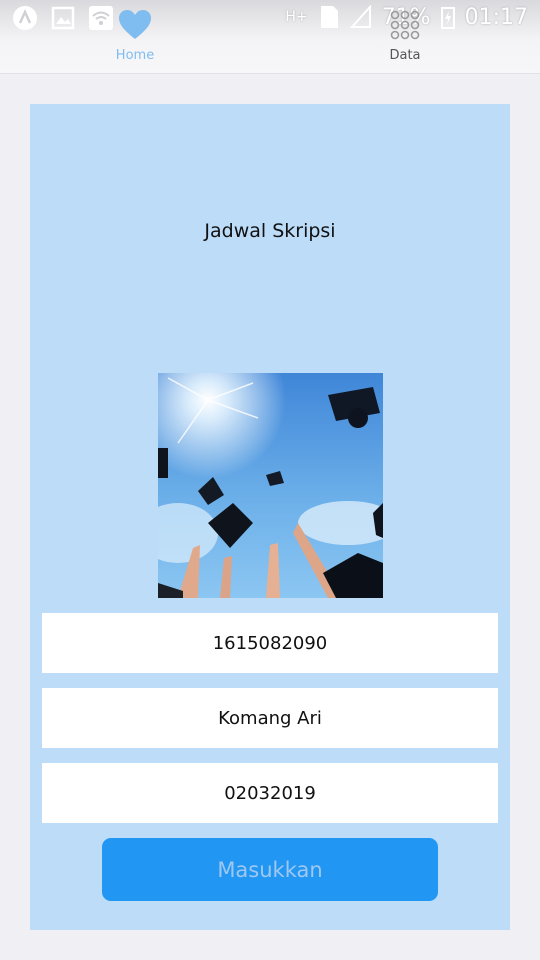 The width and height of the screenshot is (540, 960). What do you see at coordinates (63, 18) in the screenshot?
I see `gallery-icon` at bounding box center [63, 18].